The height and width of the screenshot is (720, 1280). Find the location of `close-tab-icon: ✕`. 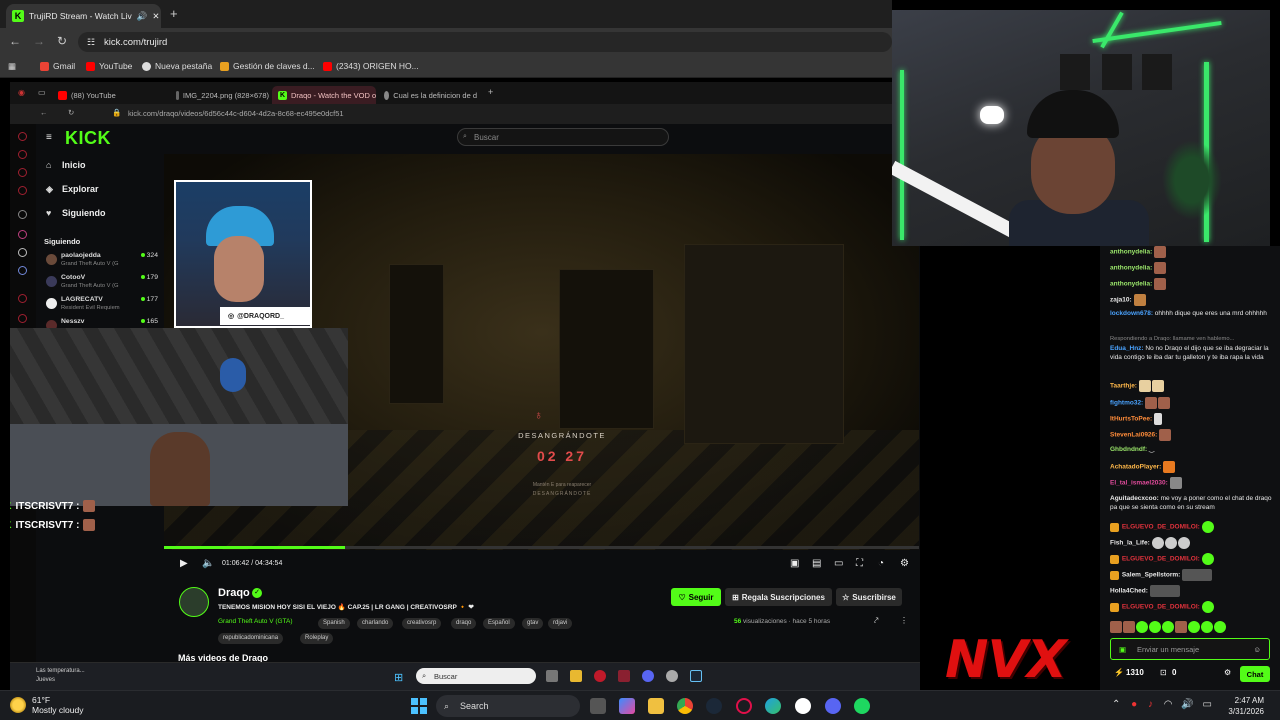

close-tab-icon: ✕ is located at coordinates (155, 16).